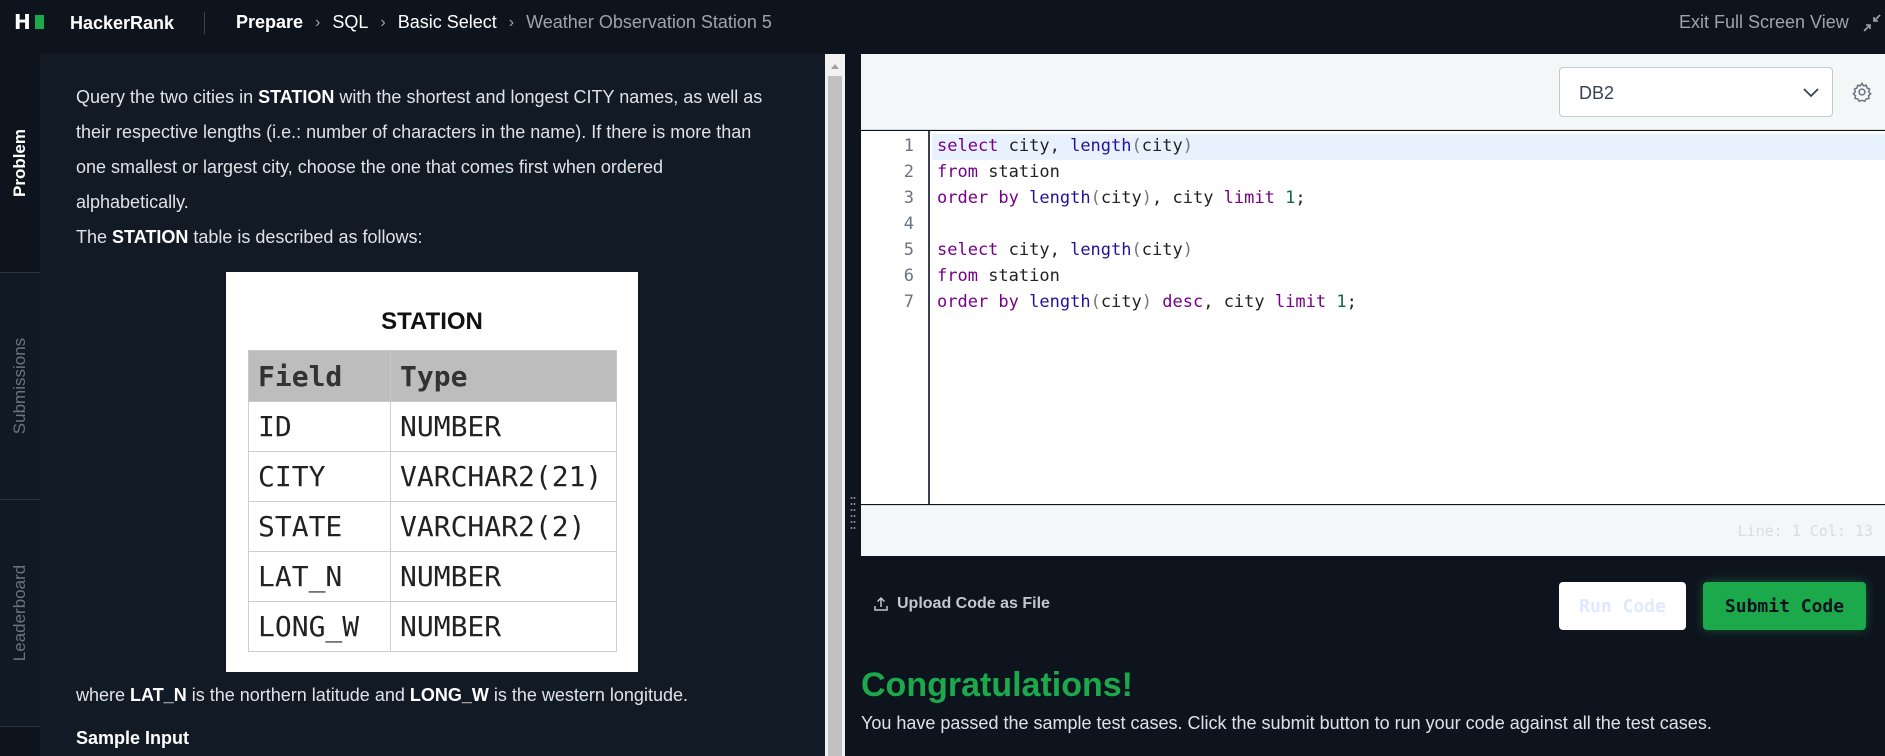 The image size is (1885, 756). What do you see at coordinates (319, 476) in the screenshot?
I see `table-cell: CITY` at bounding box center [319, 476].